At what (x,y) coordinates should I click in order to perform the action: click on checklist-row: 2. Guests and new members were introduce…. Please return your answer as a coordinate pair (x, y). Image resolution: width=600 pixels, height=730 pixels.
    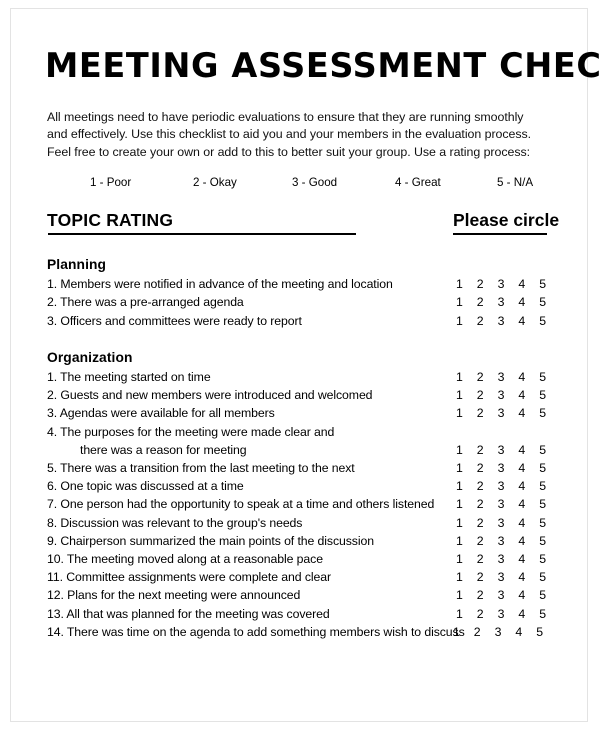
    Looking at the image, I should click on (299, 395).